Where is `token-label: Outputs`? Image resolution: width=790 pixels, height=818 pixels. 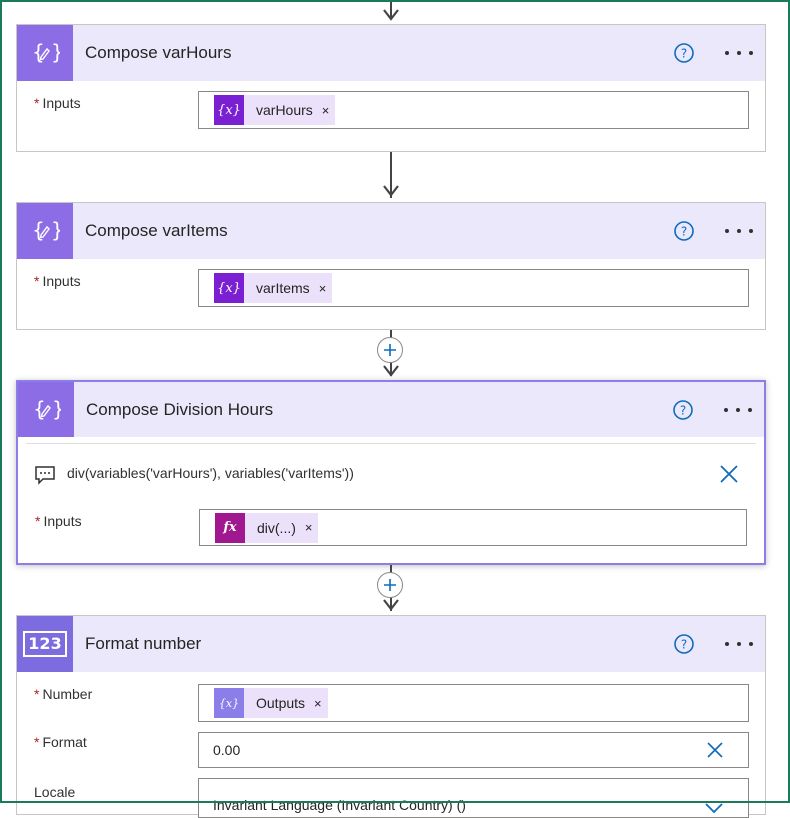 token-label: Outputs is located at coordinates (281, 703).